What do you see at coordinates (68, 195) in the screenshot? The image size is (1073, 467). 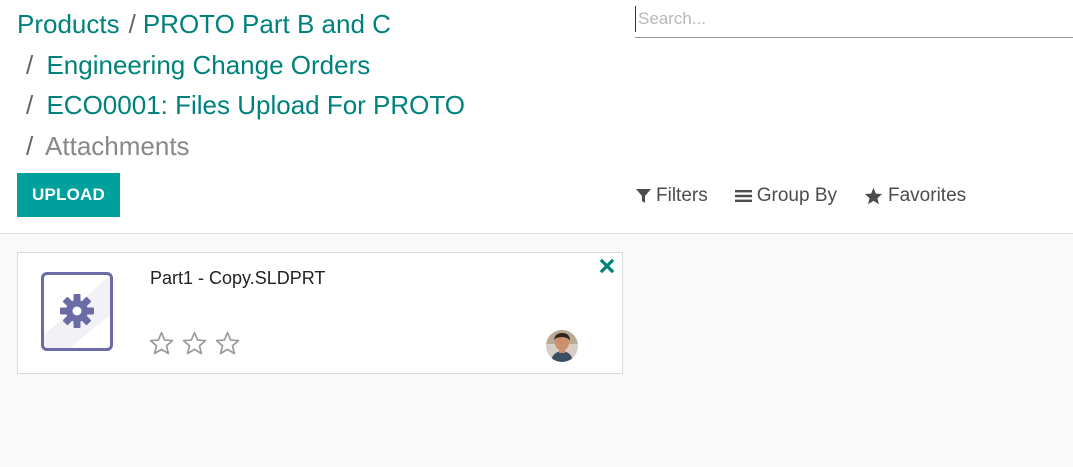 I see `upload-button: UPLOAD` at bounding box center [68, 195].